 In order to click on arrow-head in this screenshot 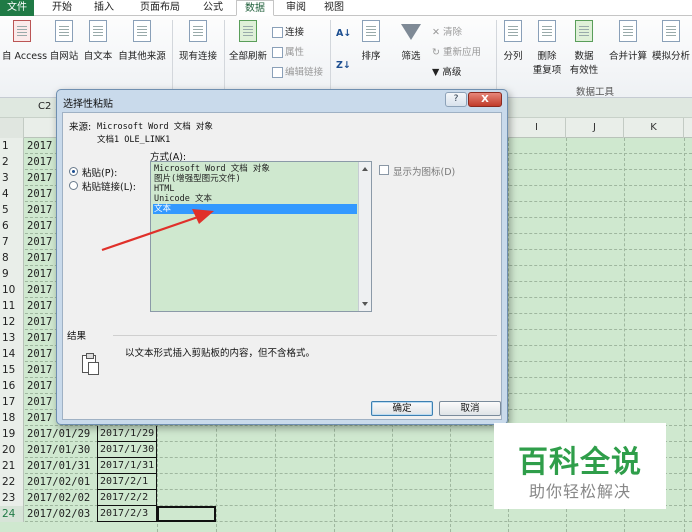, I will do `click(203, 216)`.